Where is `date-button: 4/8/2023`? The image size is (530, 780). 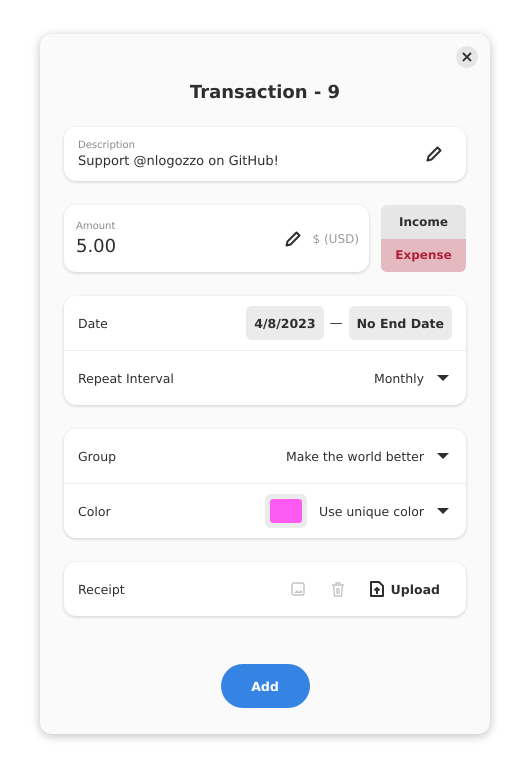 date-button: 4/8/2023 is located at coordinates (285, 323).